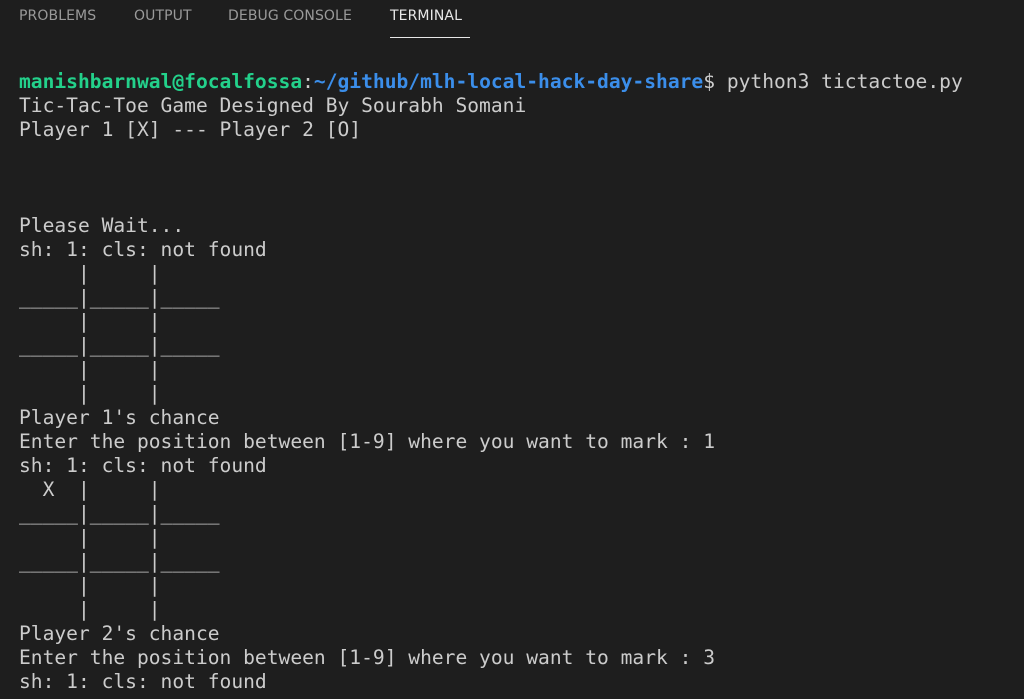 The height and width of the screenshot is (699, 1024). What do you see at coordinates (290, 16) in the screenshot?
I see `tab-debug-console: DEBUG CONSOLE` at bounding box center [290, 16].